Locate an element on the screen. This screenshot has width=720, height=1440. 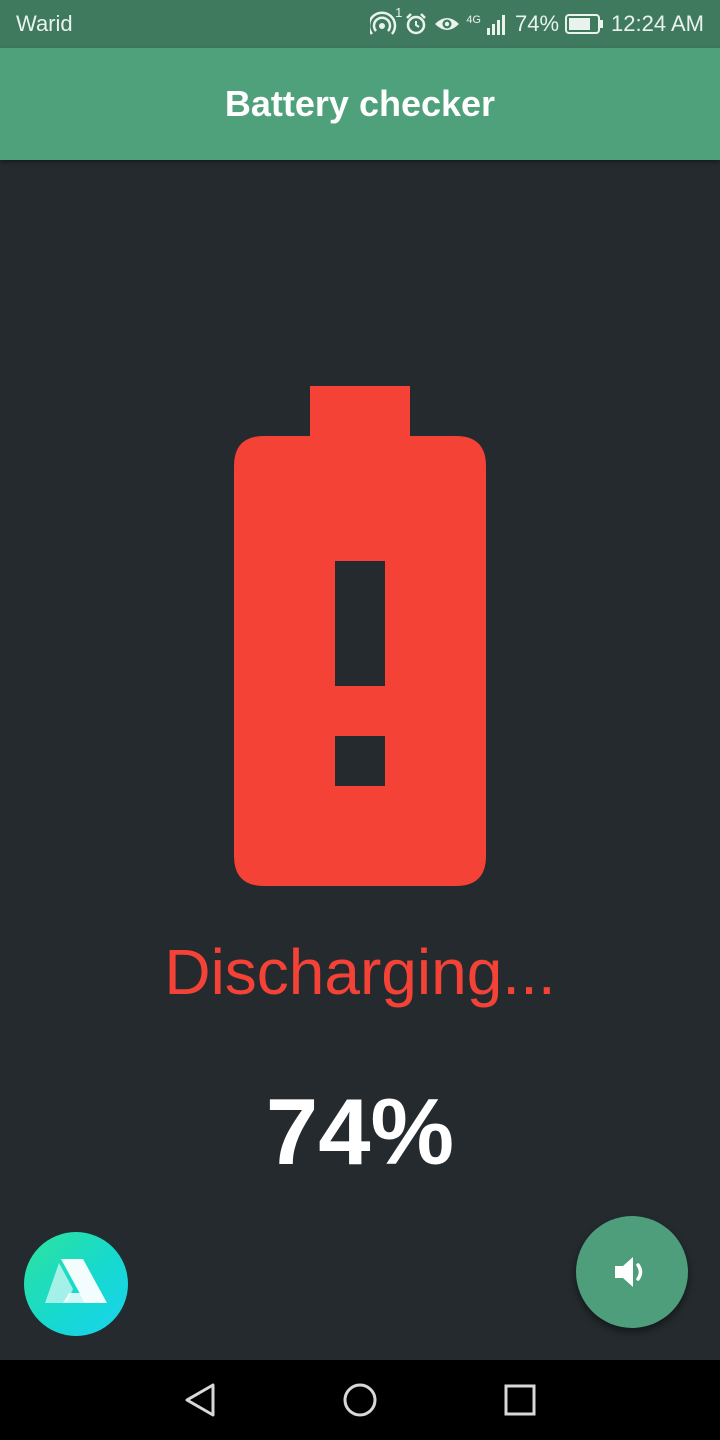
battery-alert-icon is located at coordinates (360, 638).